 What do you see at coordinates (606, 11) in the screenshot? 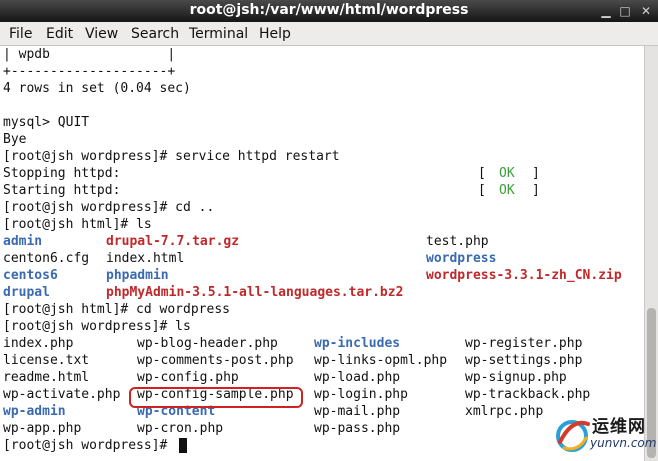
I see `minimize-icon: ▁` at bounding box center [606, 11].